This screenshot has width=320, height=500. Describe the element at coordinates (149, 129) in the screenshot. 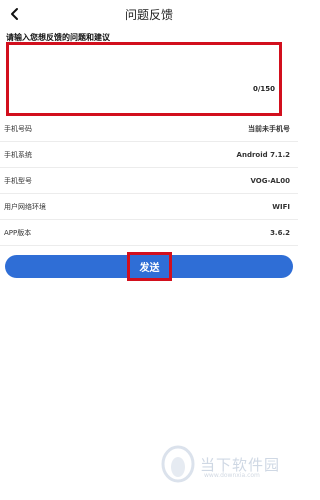

I see `info-row-phone: 手机号码 当前未手机号` at that location.